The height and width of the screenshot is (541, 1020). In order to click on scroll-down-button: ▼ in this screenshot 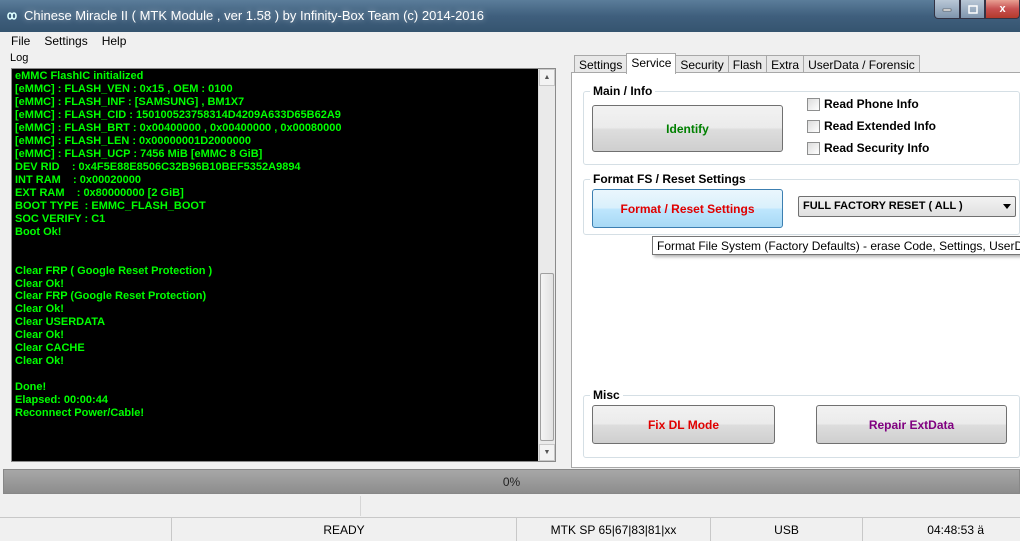, I will do `click(547, 452)`.